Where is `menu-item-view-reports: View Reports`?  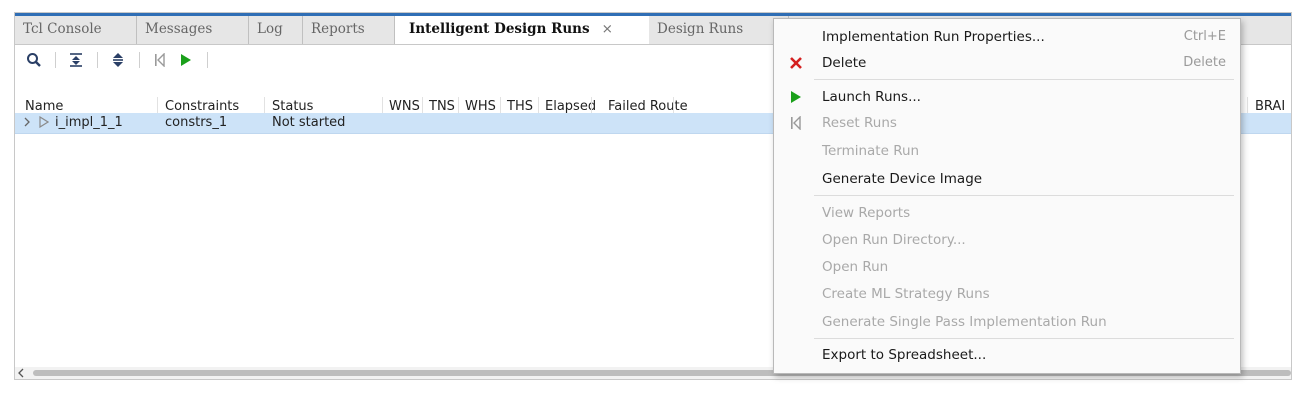
menu-item-view-reports: View Reports is located at coordinates (1007, 213).